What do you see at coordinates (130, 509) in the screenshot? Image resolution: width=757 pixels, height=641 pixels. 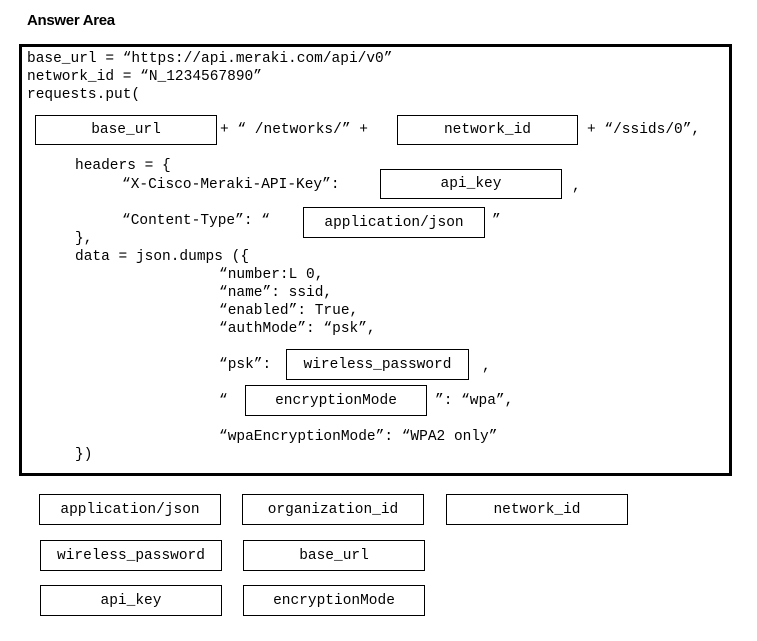 I see `option-application-json: application/json` at bounding box center [130, 509].